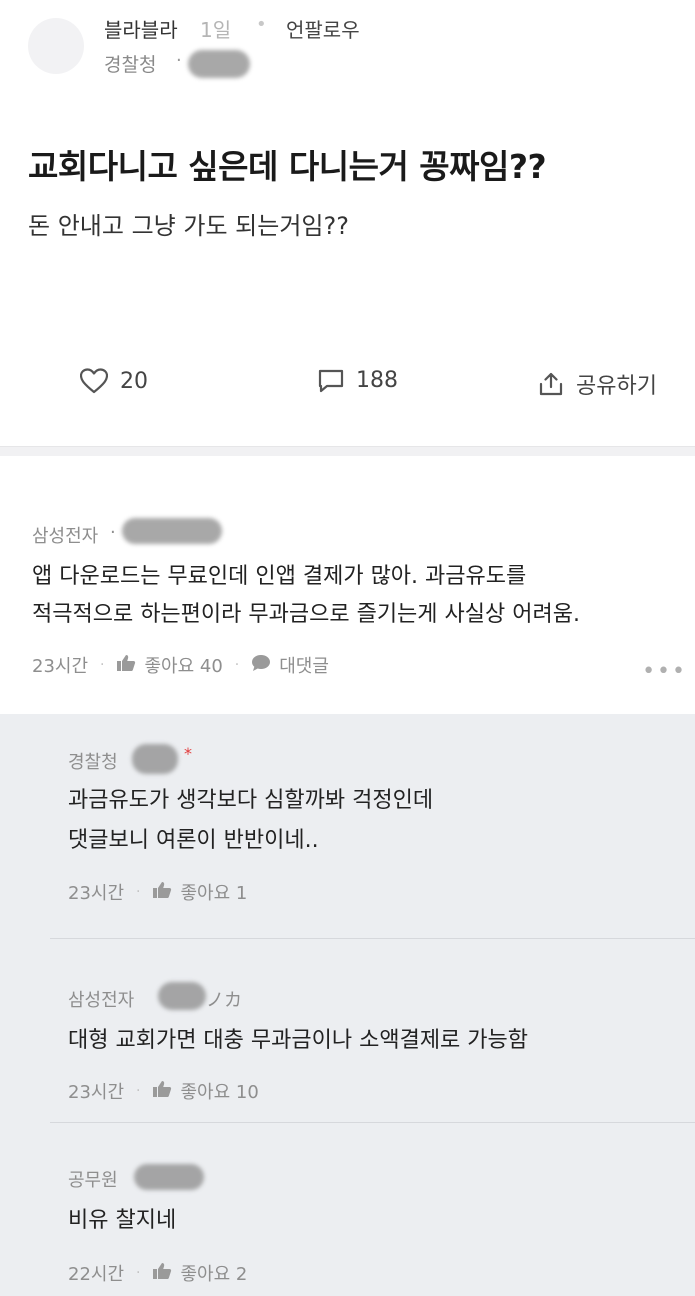  What do you see at coordinates (287, 166) in the screenshot?
I see `post-title: 교회다니고 싶은데 다니는거 꽁짜임??` at bounding box center [287, 166].